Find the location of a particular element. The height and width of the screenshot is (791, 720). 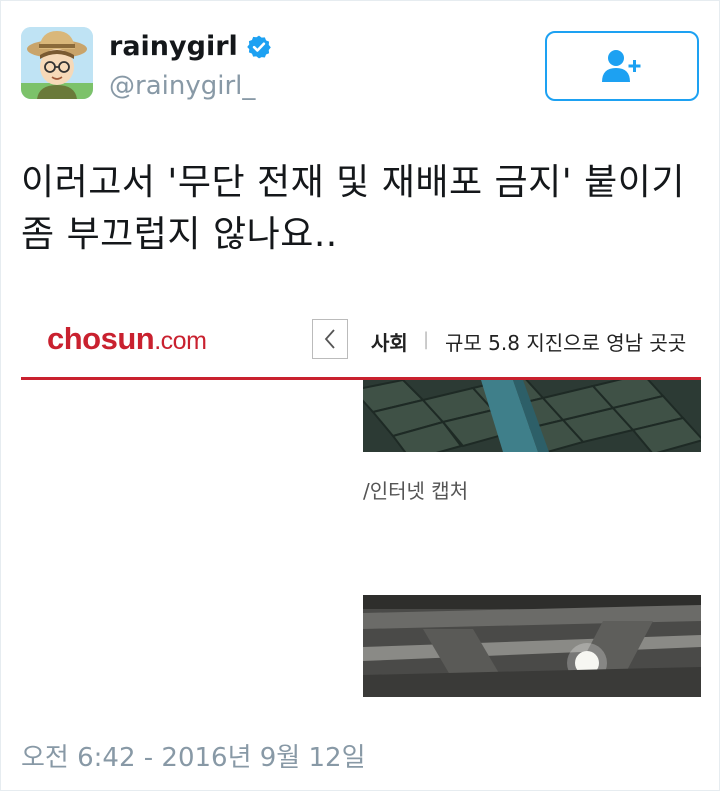

display-name-row: rainygirl is located at coordinates (190, 46).